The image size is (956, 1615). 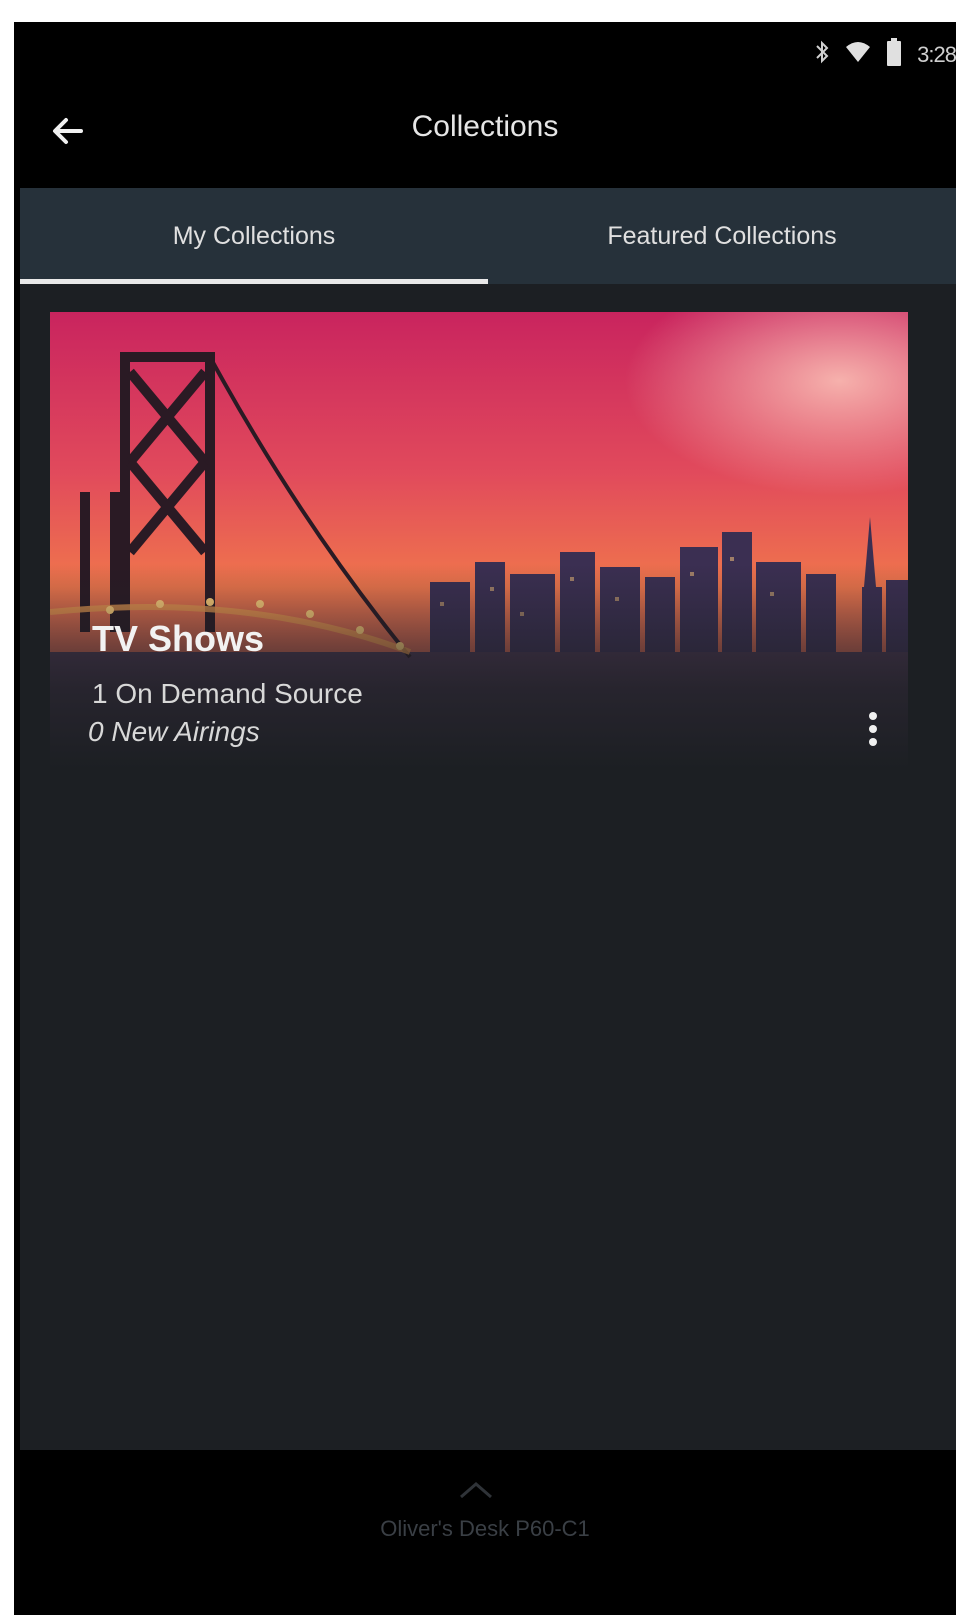 What do you see at coordinates (894, 55) in the screenshot?
I see `battery-icon` at bounding box center [894, 55].